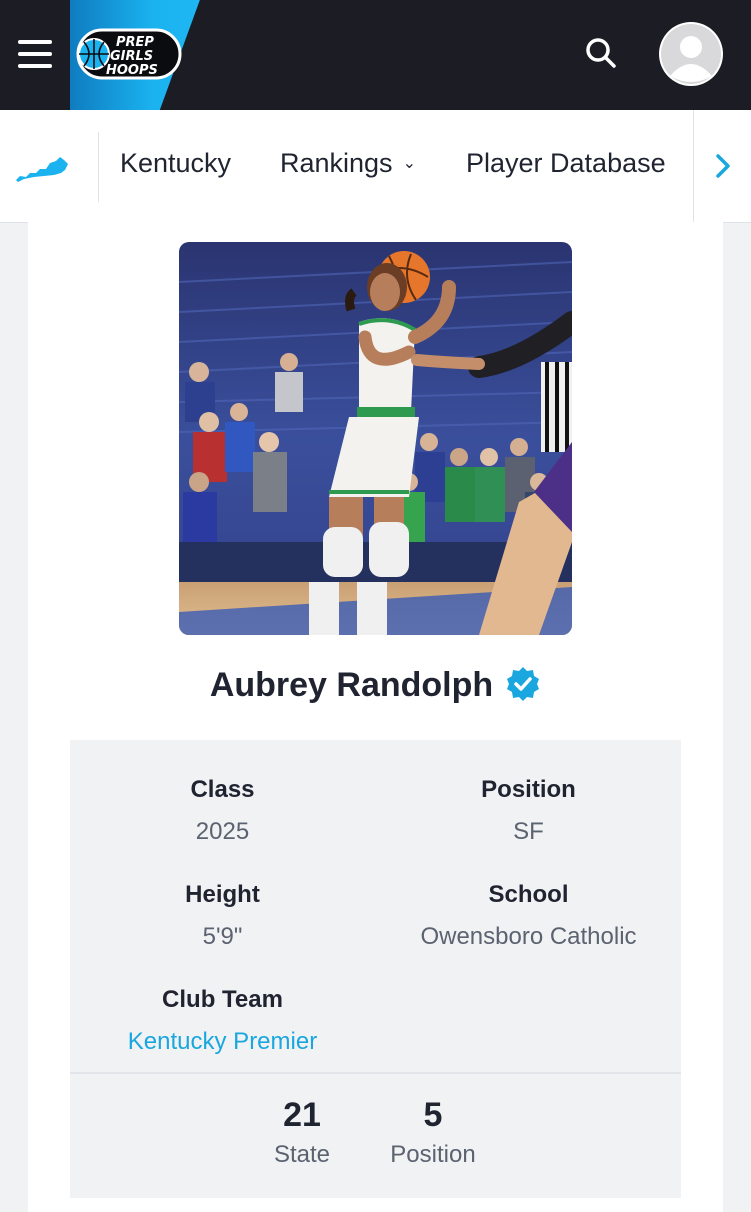 The image size is (751, 1212). I want to click on nav-item-label: Player Database, so click(566, 163).